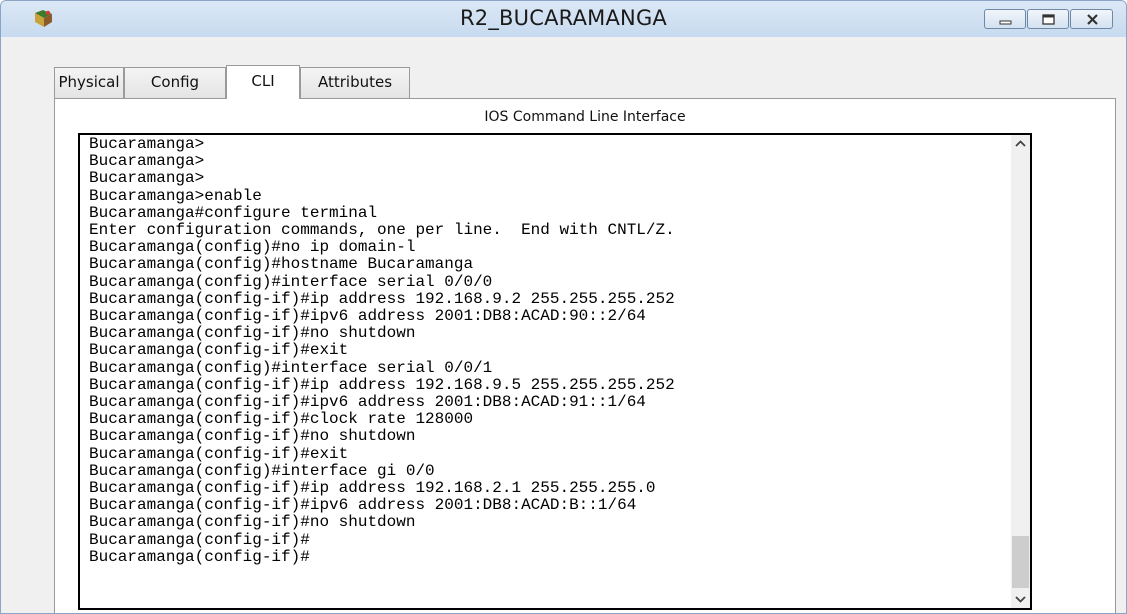 The height and width of the screenshot is (614, 1127). Describe the element at coordinates (233, 212) in the screenshot. I see `cli-line: Bucaramanga#configure terminal` at that location.